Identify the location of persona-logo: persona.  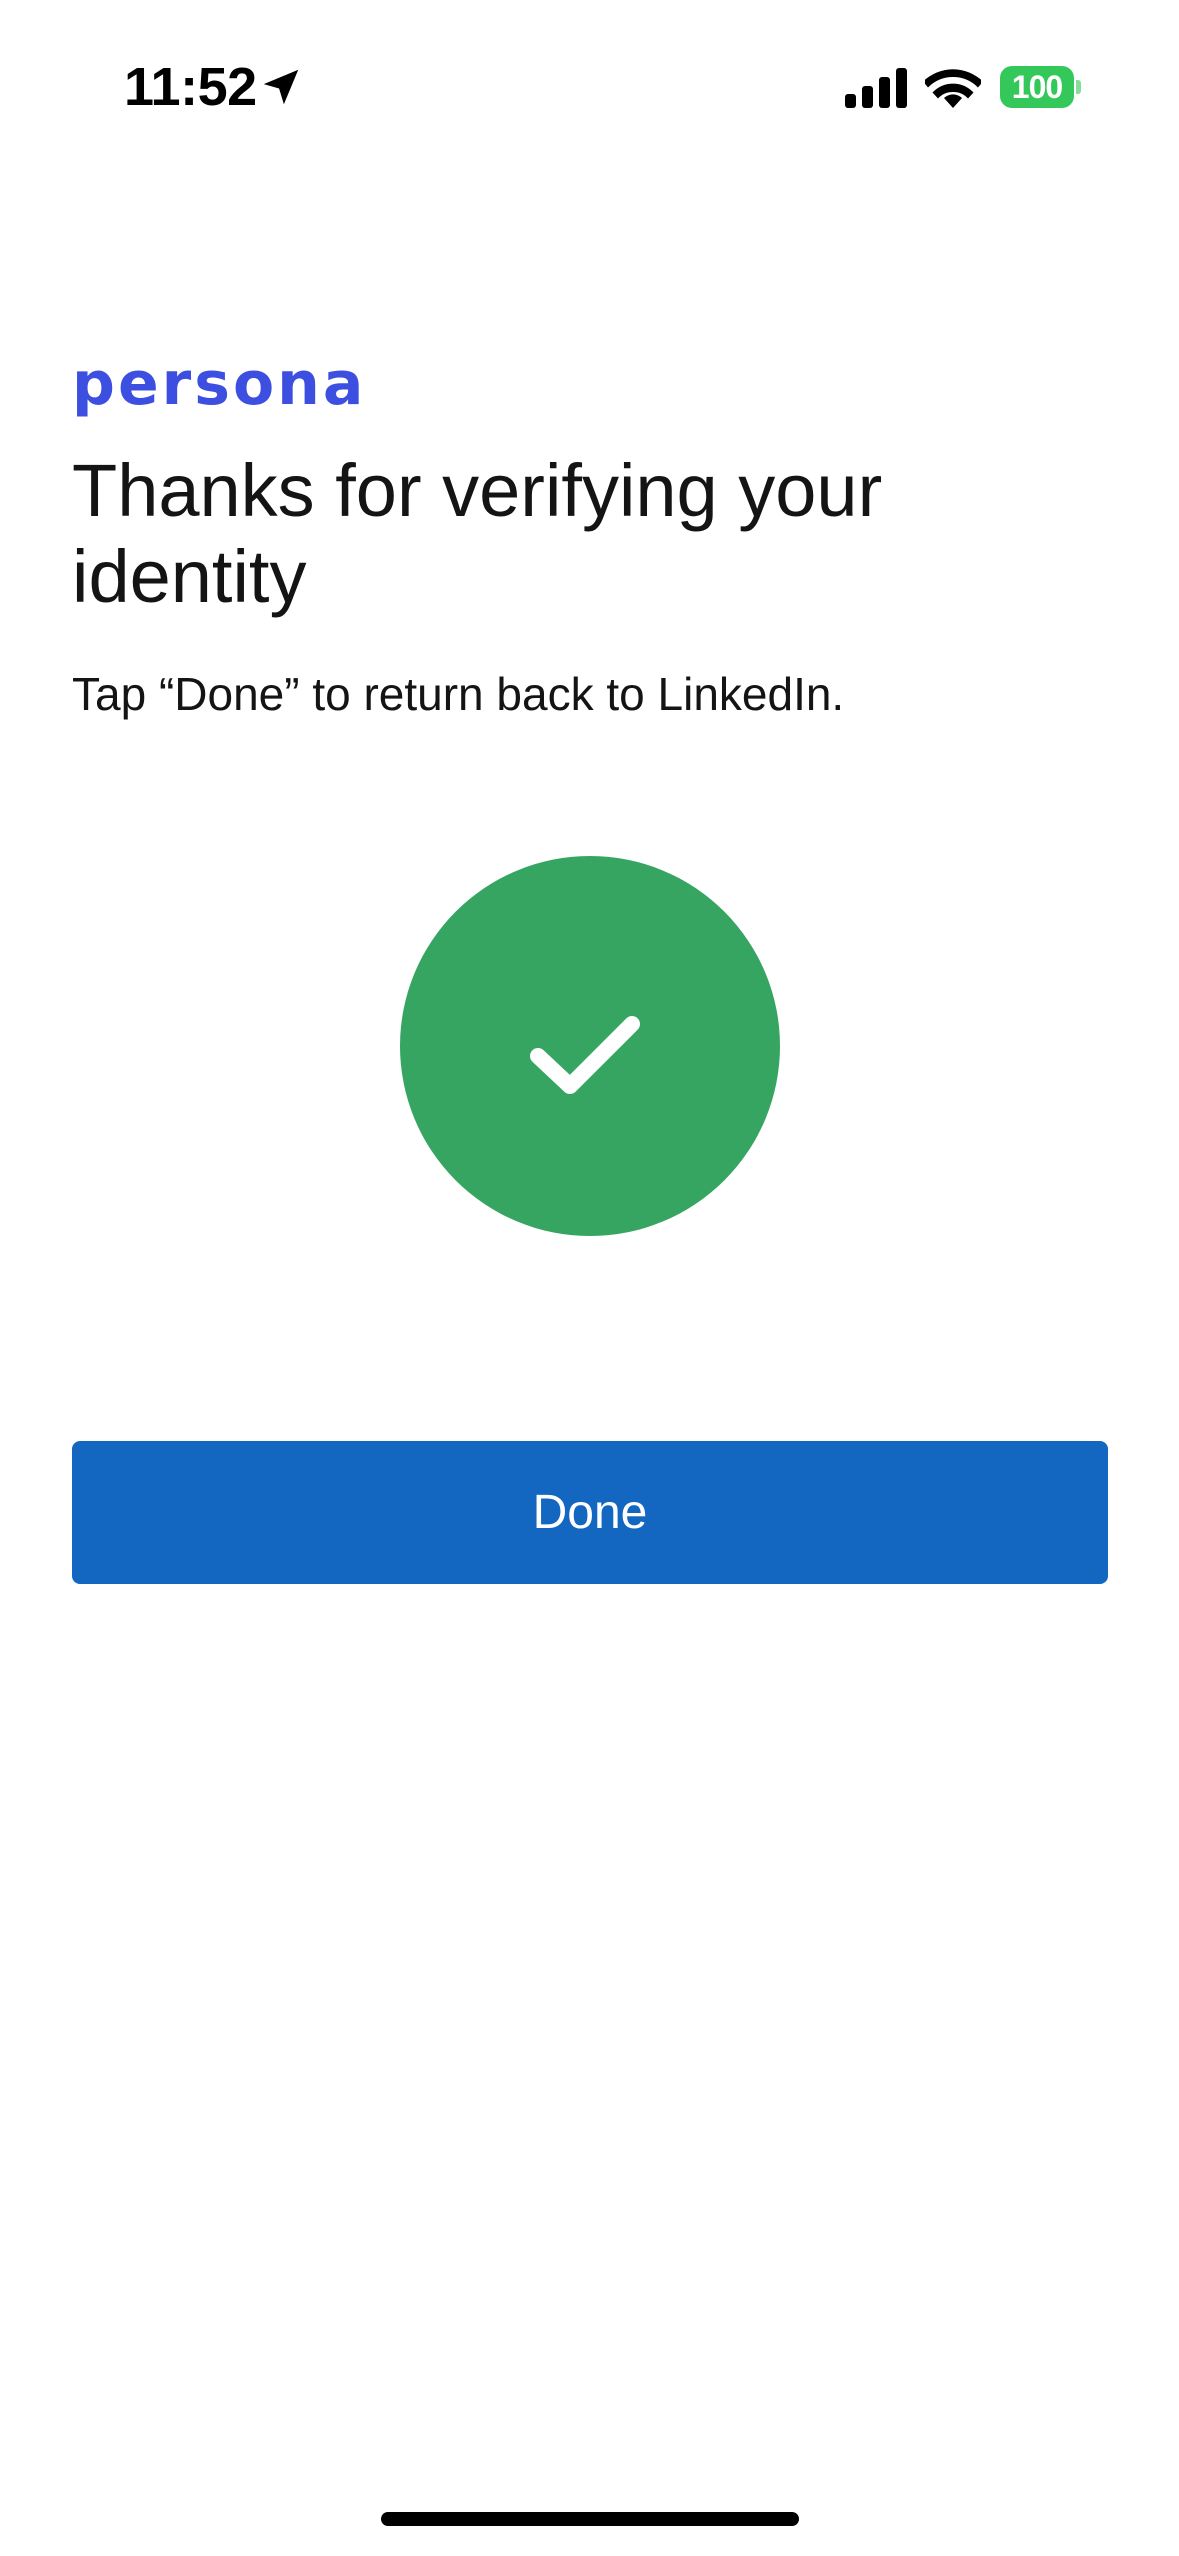
(219, 384).